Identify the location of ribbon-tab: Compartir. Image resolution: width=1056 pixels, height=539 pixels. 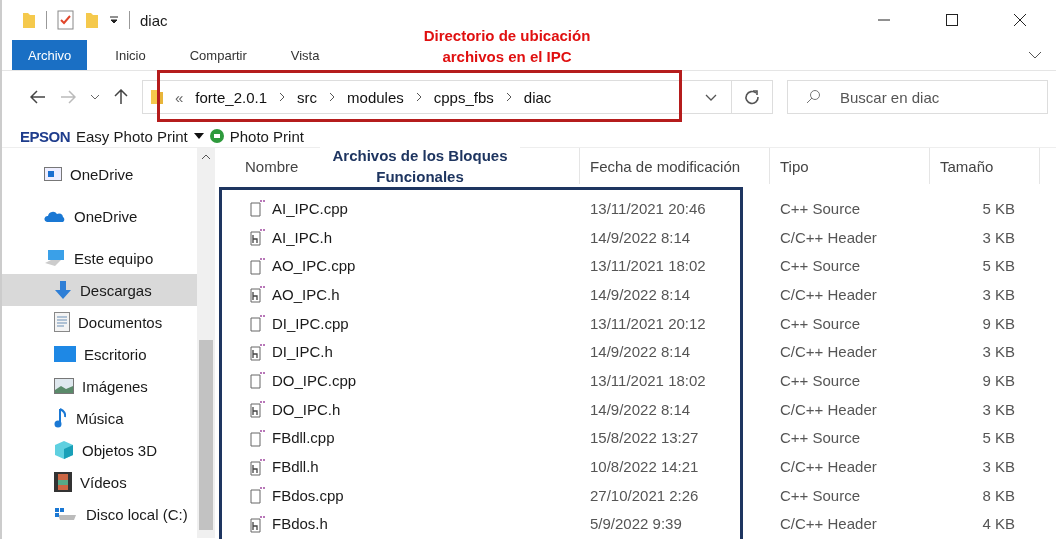
(218, 55).